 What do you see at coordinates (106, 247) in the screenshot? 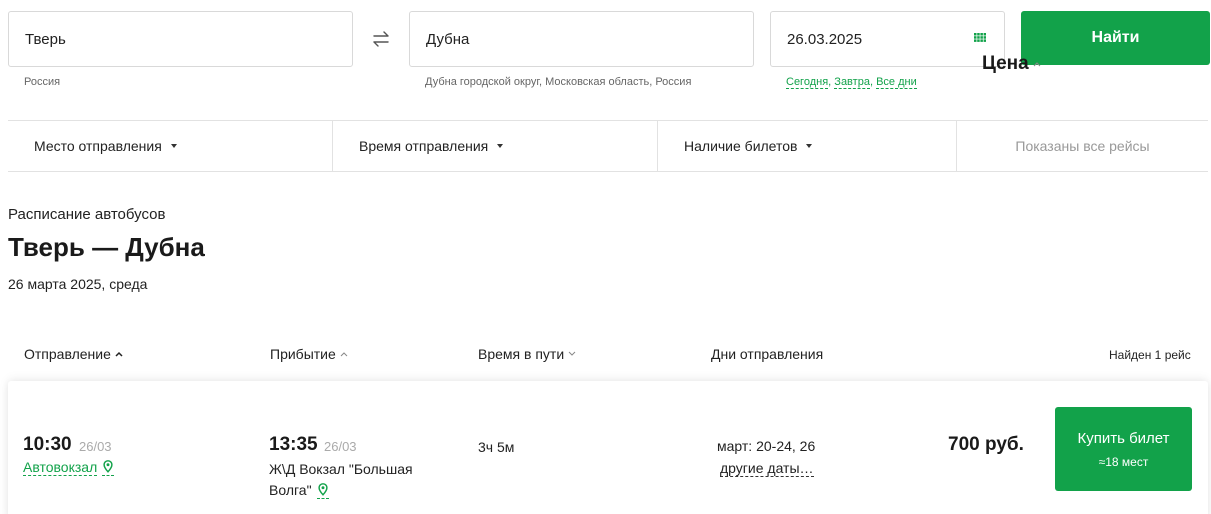
I see `page-title: Тверь — Дубна` at bounding box center [106, 247].